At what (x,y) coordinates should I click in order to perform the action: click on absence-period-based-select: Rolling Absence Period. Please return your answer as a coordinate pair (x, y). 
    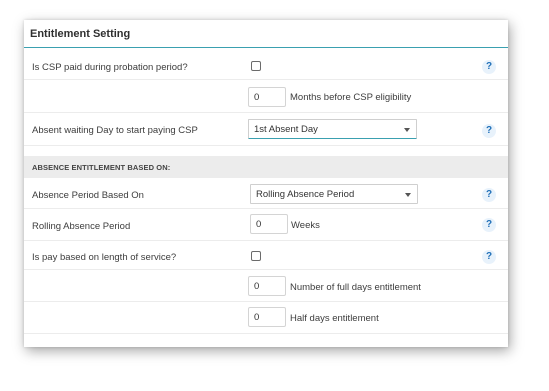
    Looking at the image, I should click on (334, 194).